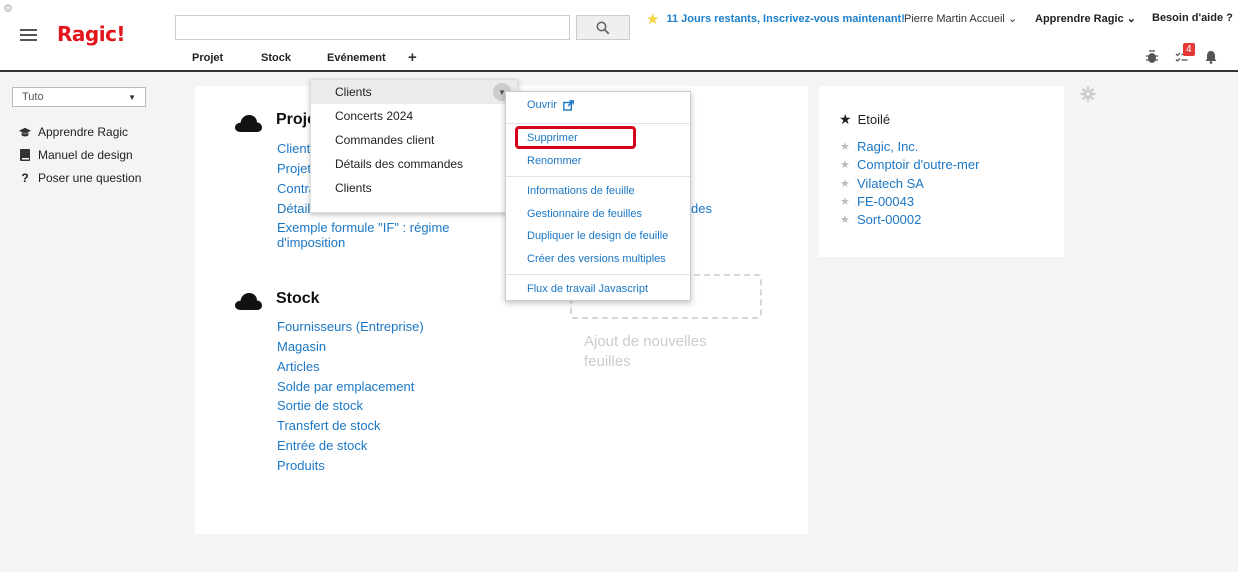  What do you see at coordinates (83, 132) in the screenshot?
I see `sidebar-link-label: Apprendre Ragic` at bounding box center [83, 132].